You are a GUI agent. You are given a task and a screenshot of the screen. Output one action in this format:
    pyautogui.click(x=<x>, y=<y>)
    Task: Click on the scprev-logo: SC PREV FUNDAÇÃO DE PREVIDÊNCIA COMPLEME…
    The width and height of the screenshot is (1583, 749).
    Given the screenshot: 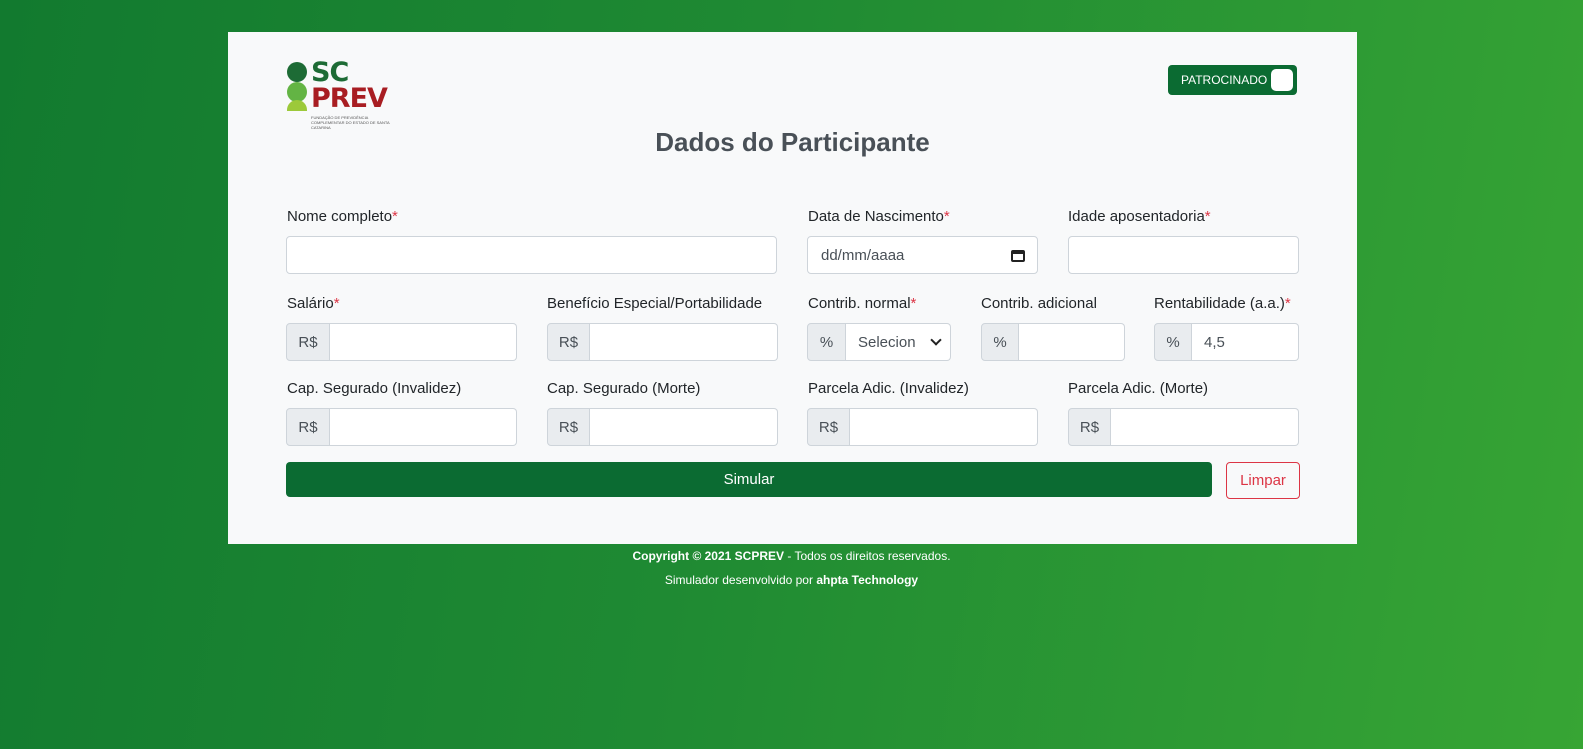 What is the action you would take?
    pyautogui.click(x=347, y=94)
    